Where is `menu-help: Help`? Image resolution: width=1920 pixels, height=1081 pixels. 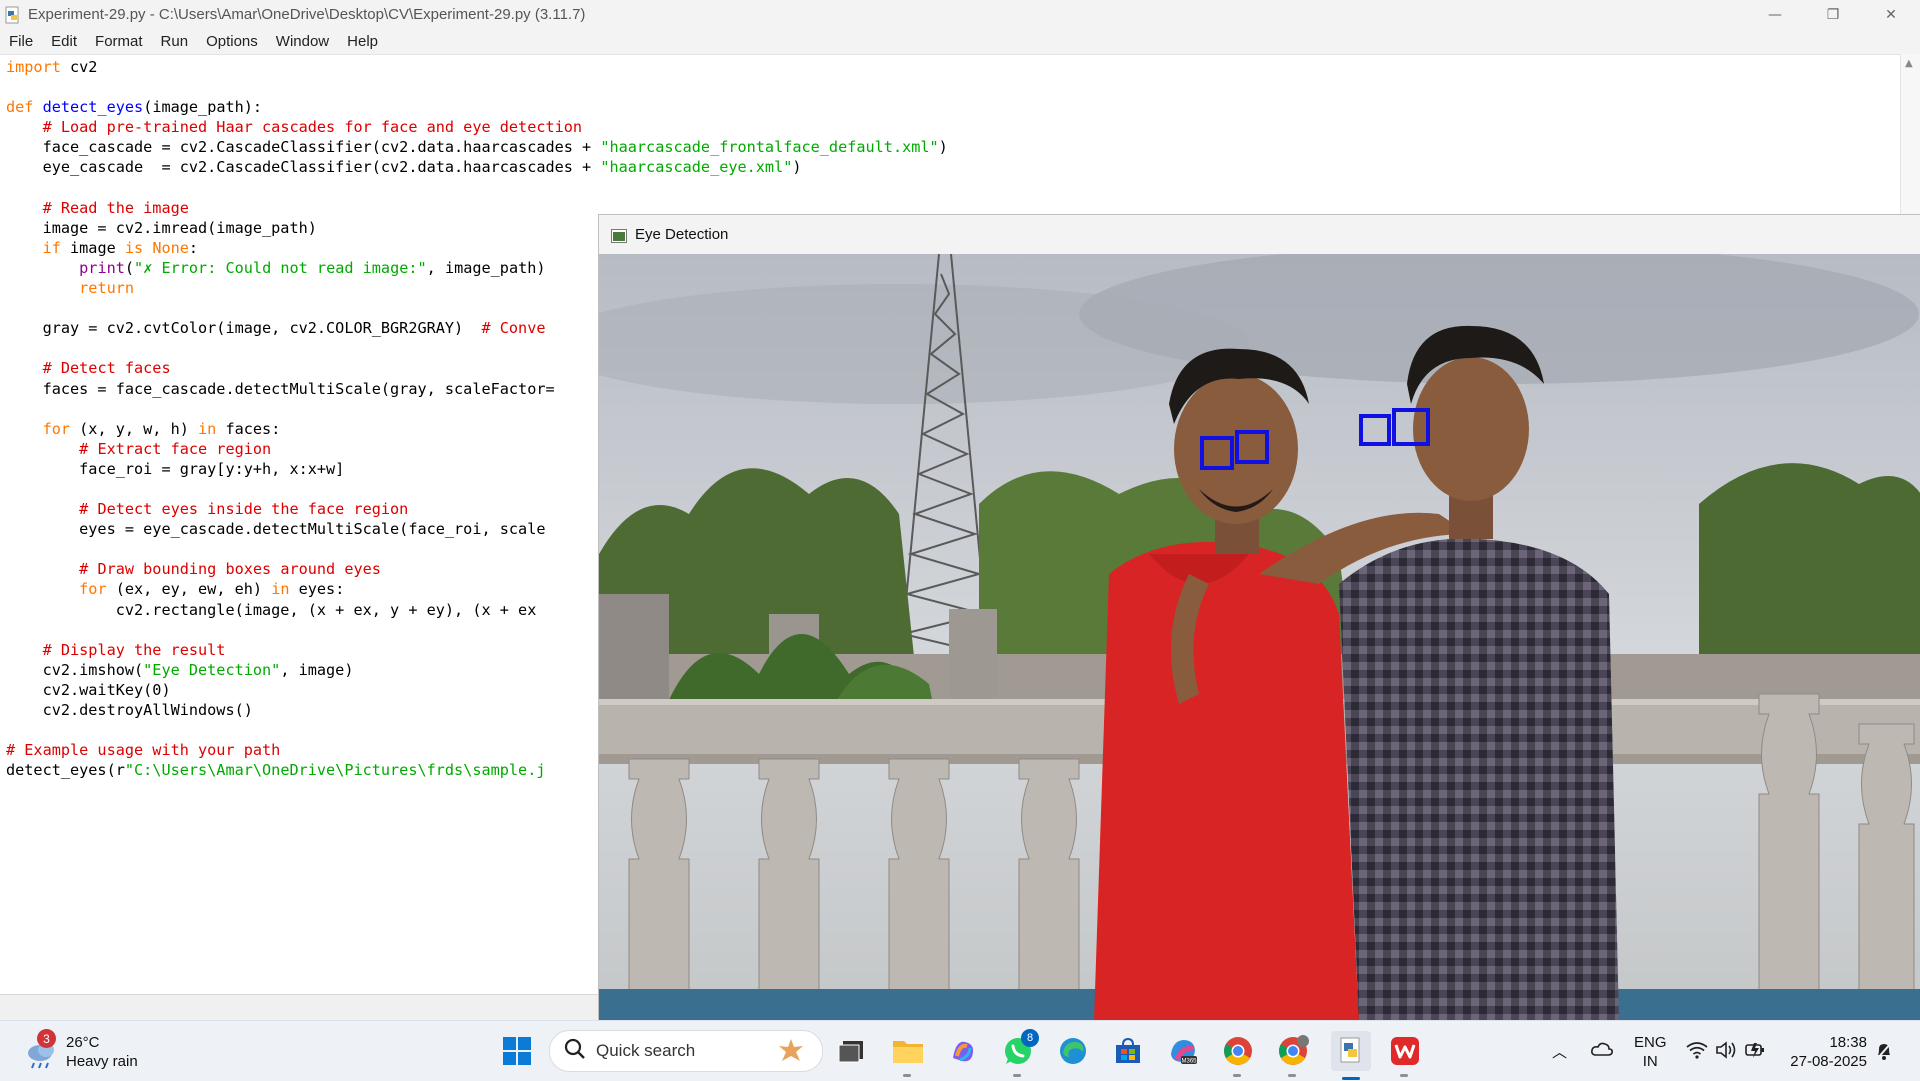 menu-help: Help is located at coordinates (362, 41).